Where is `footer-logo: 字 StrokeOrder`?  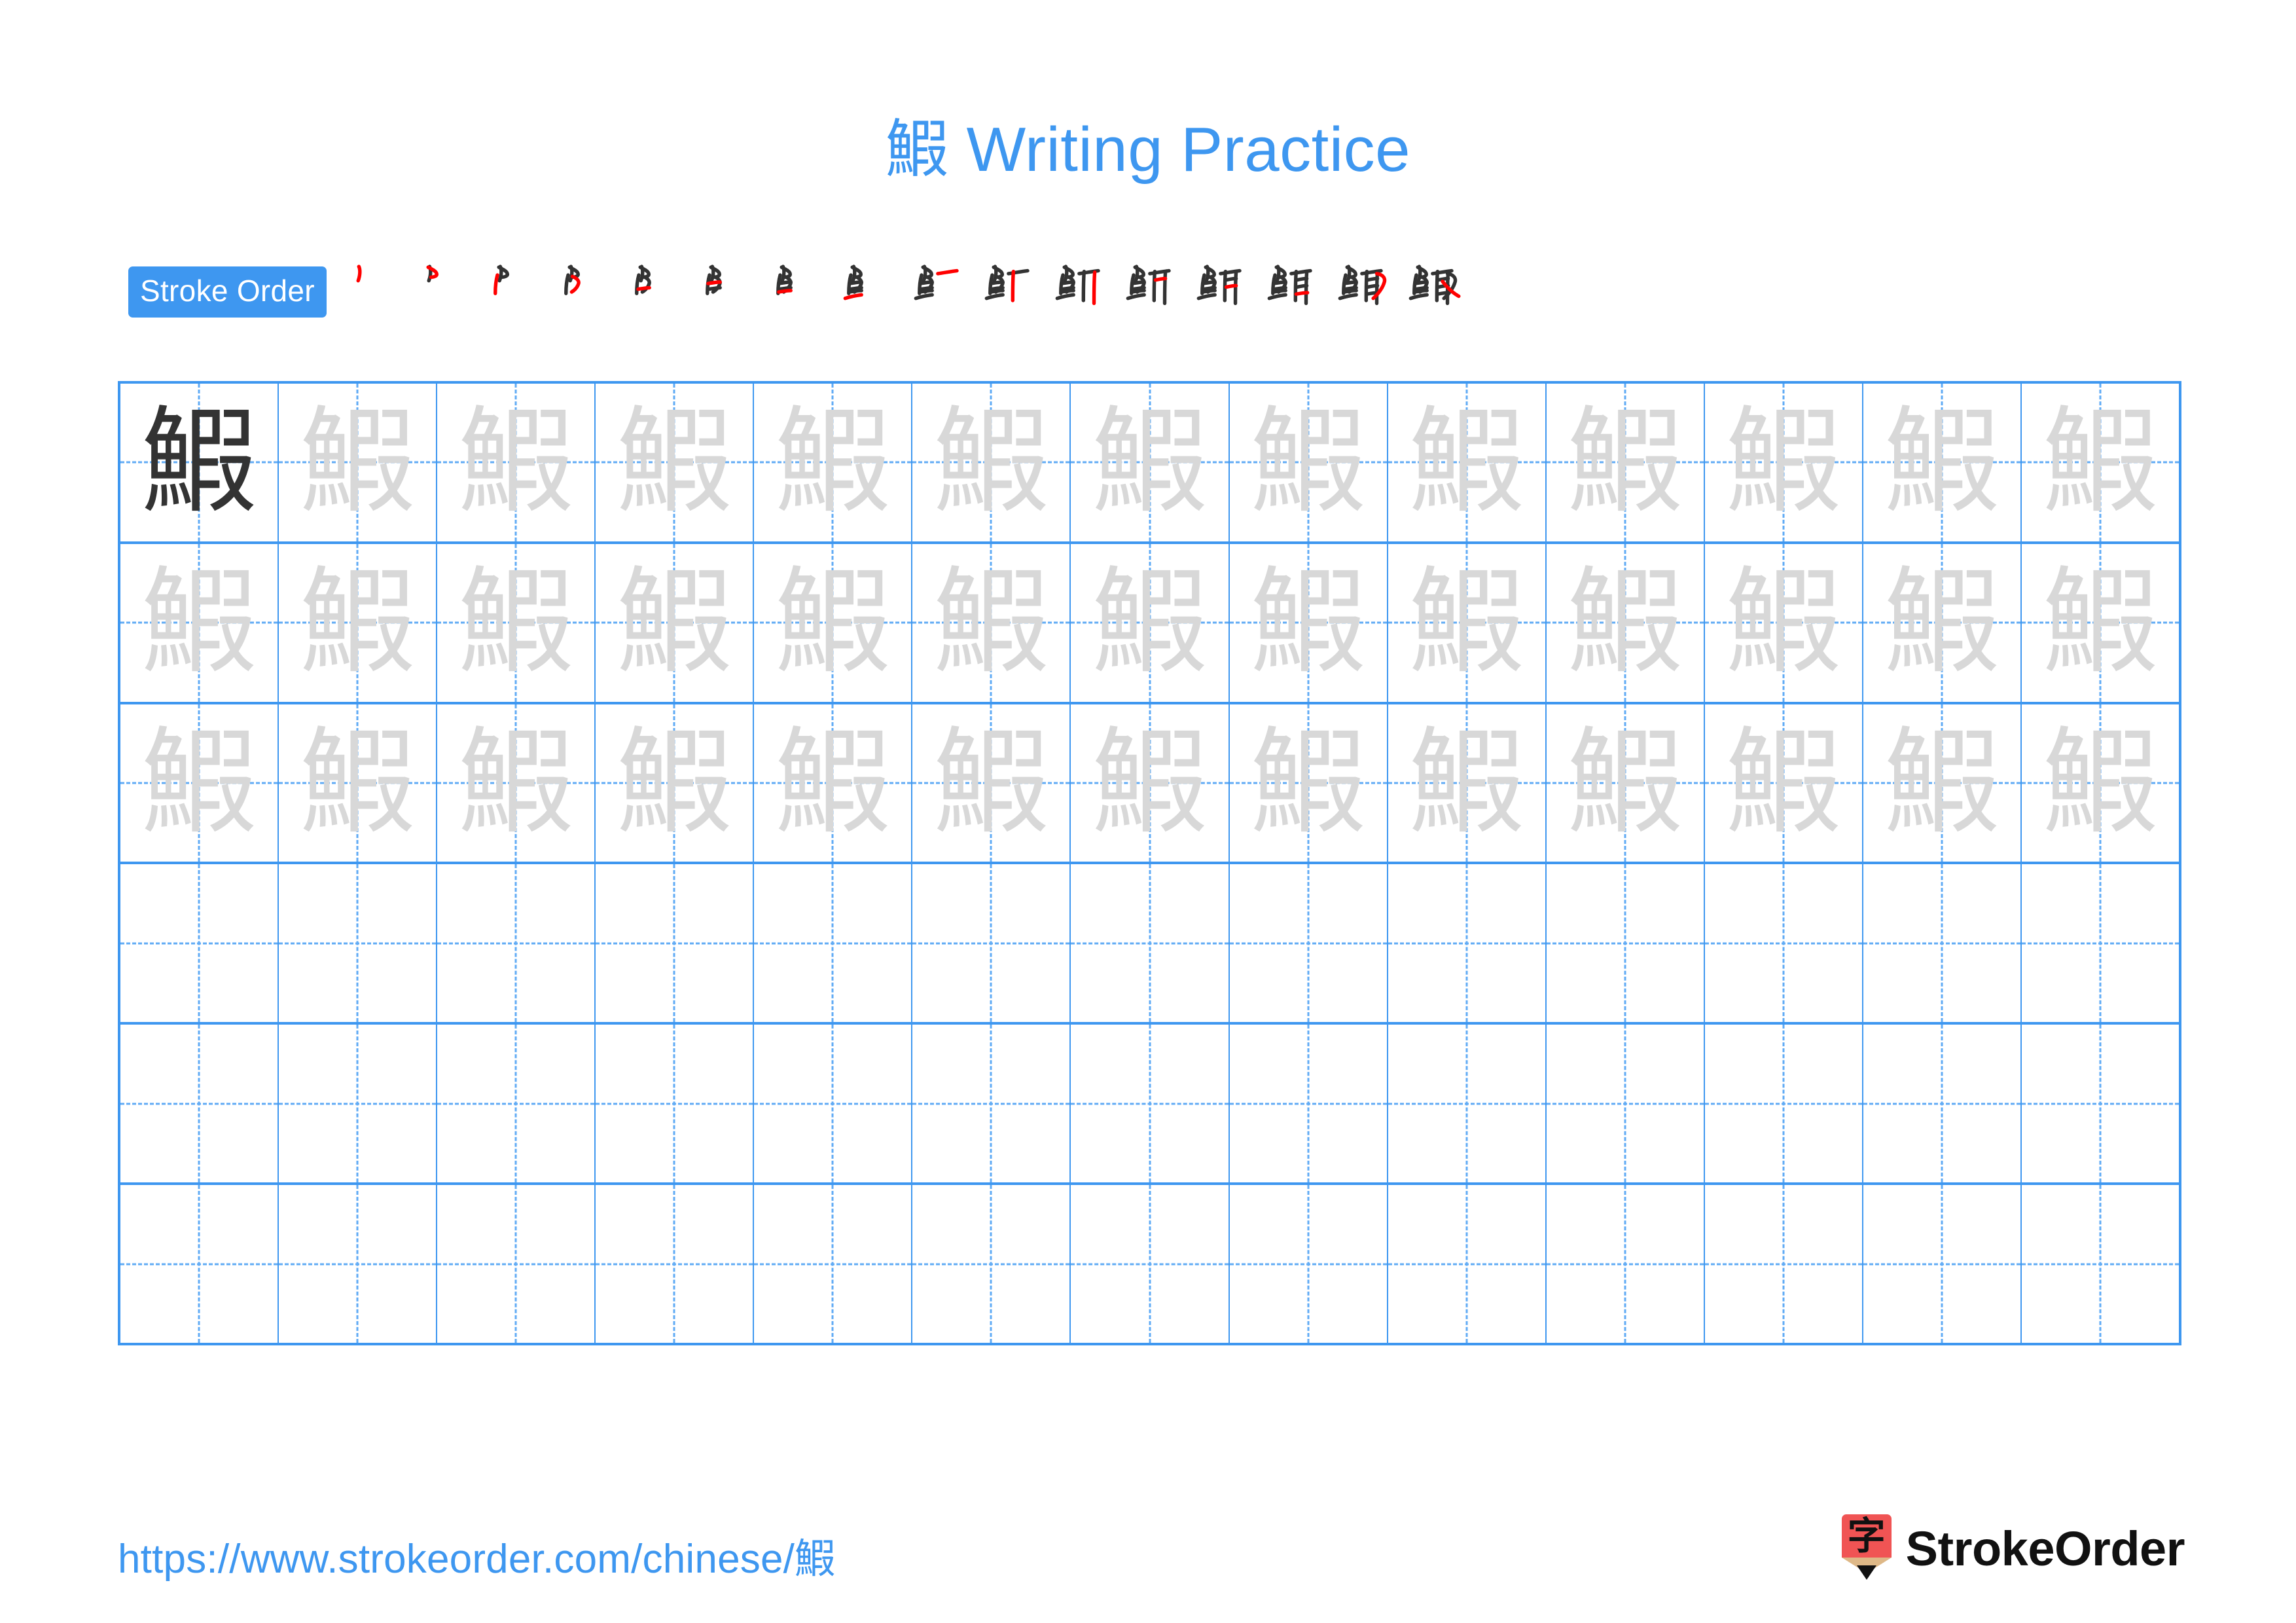 footer-logo: 字 StrokeOrder is located at coordinates (2013, 1548).